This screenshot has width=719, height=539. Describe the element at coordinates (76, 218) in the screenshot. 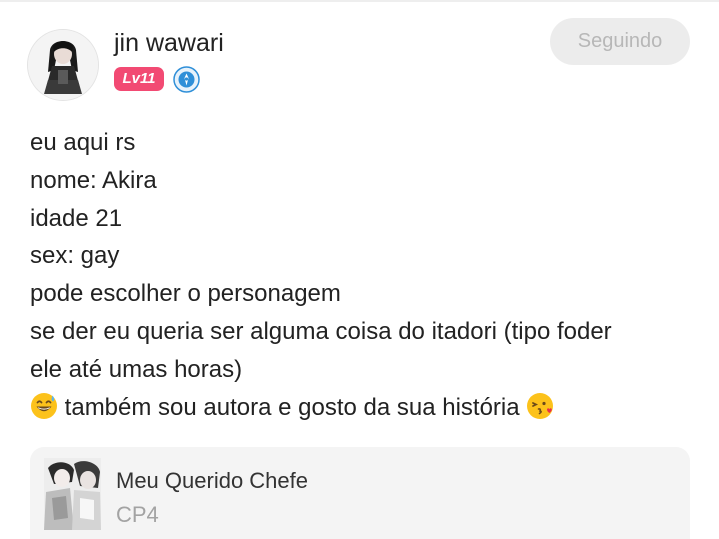

I see `post-line: idade 21` at that location.